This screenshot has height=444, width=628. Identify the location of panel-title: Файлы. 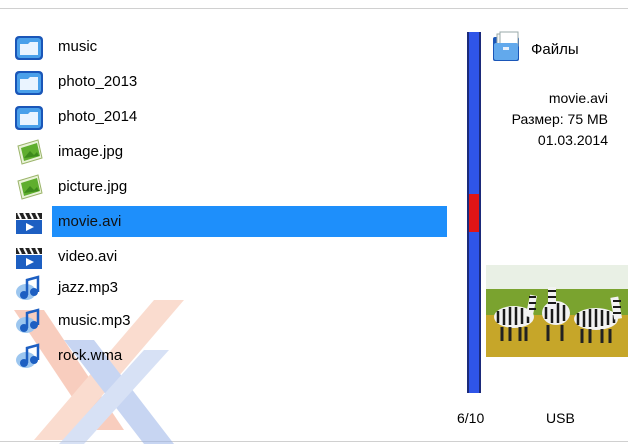
(555, 49).